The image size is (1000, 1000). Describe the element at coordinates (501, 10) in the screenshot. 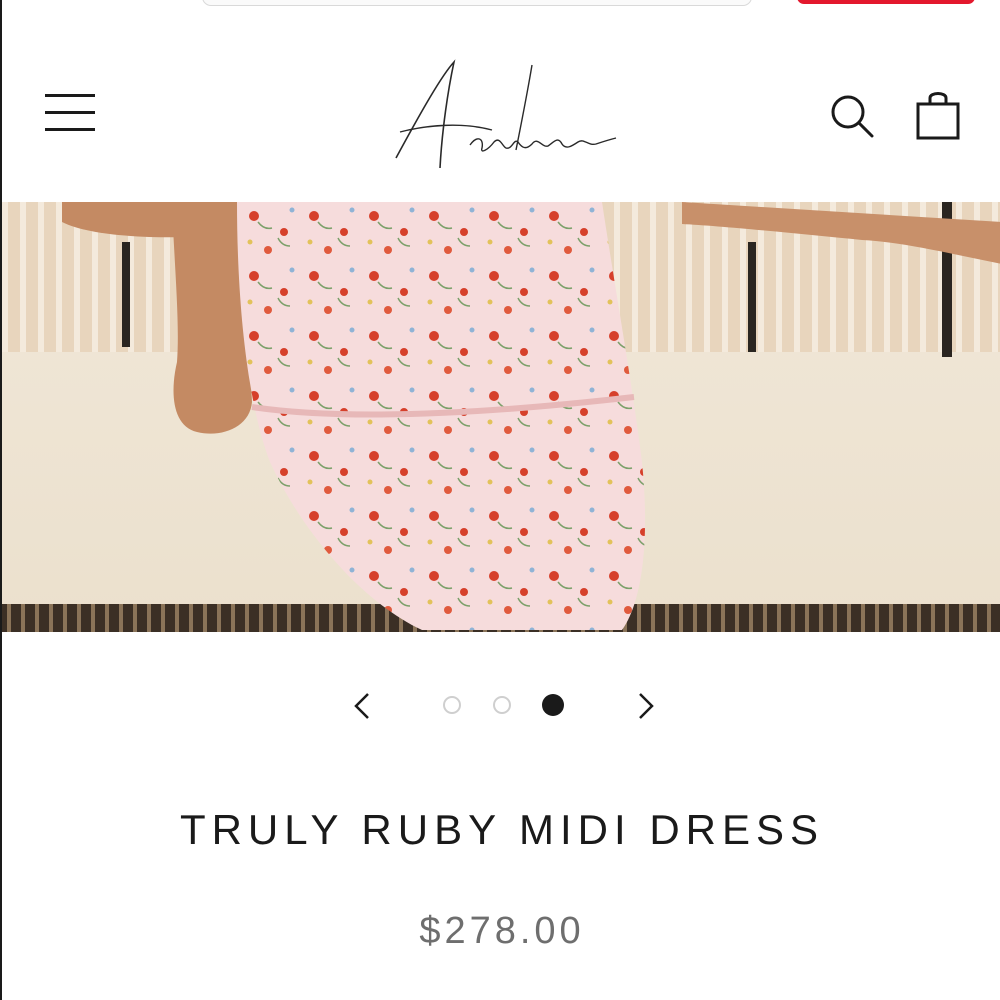

I see `browser-top-strip` at that location.